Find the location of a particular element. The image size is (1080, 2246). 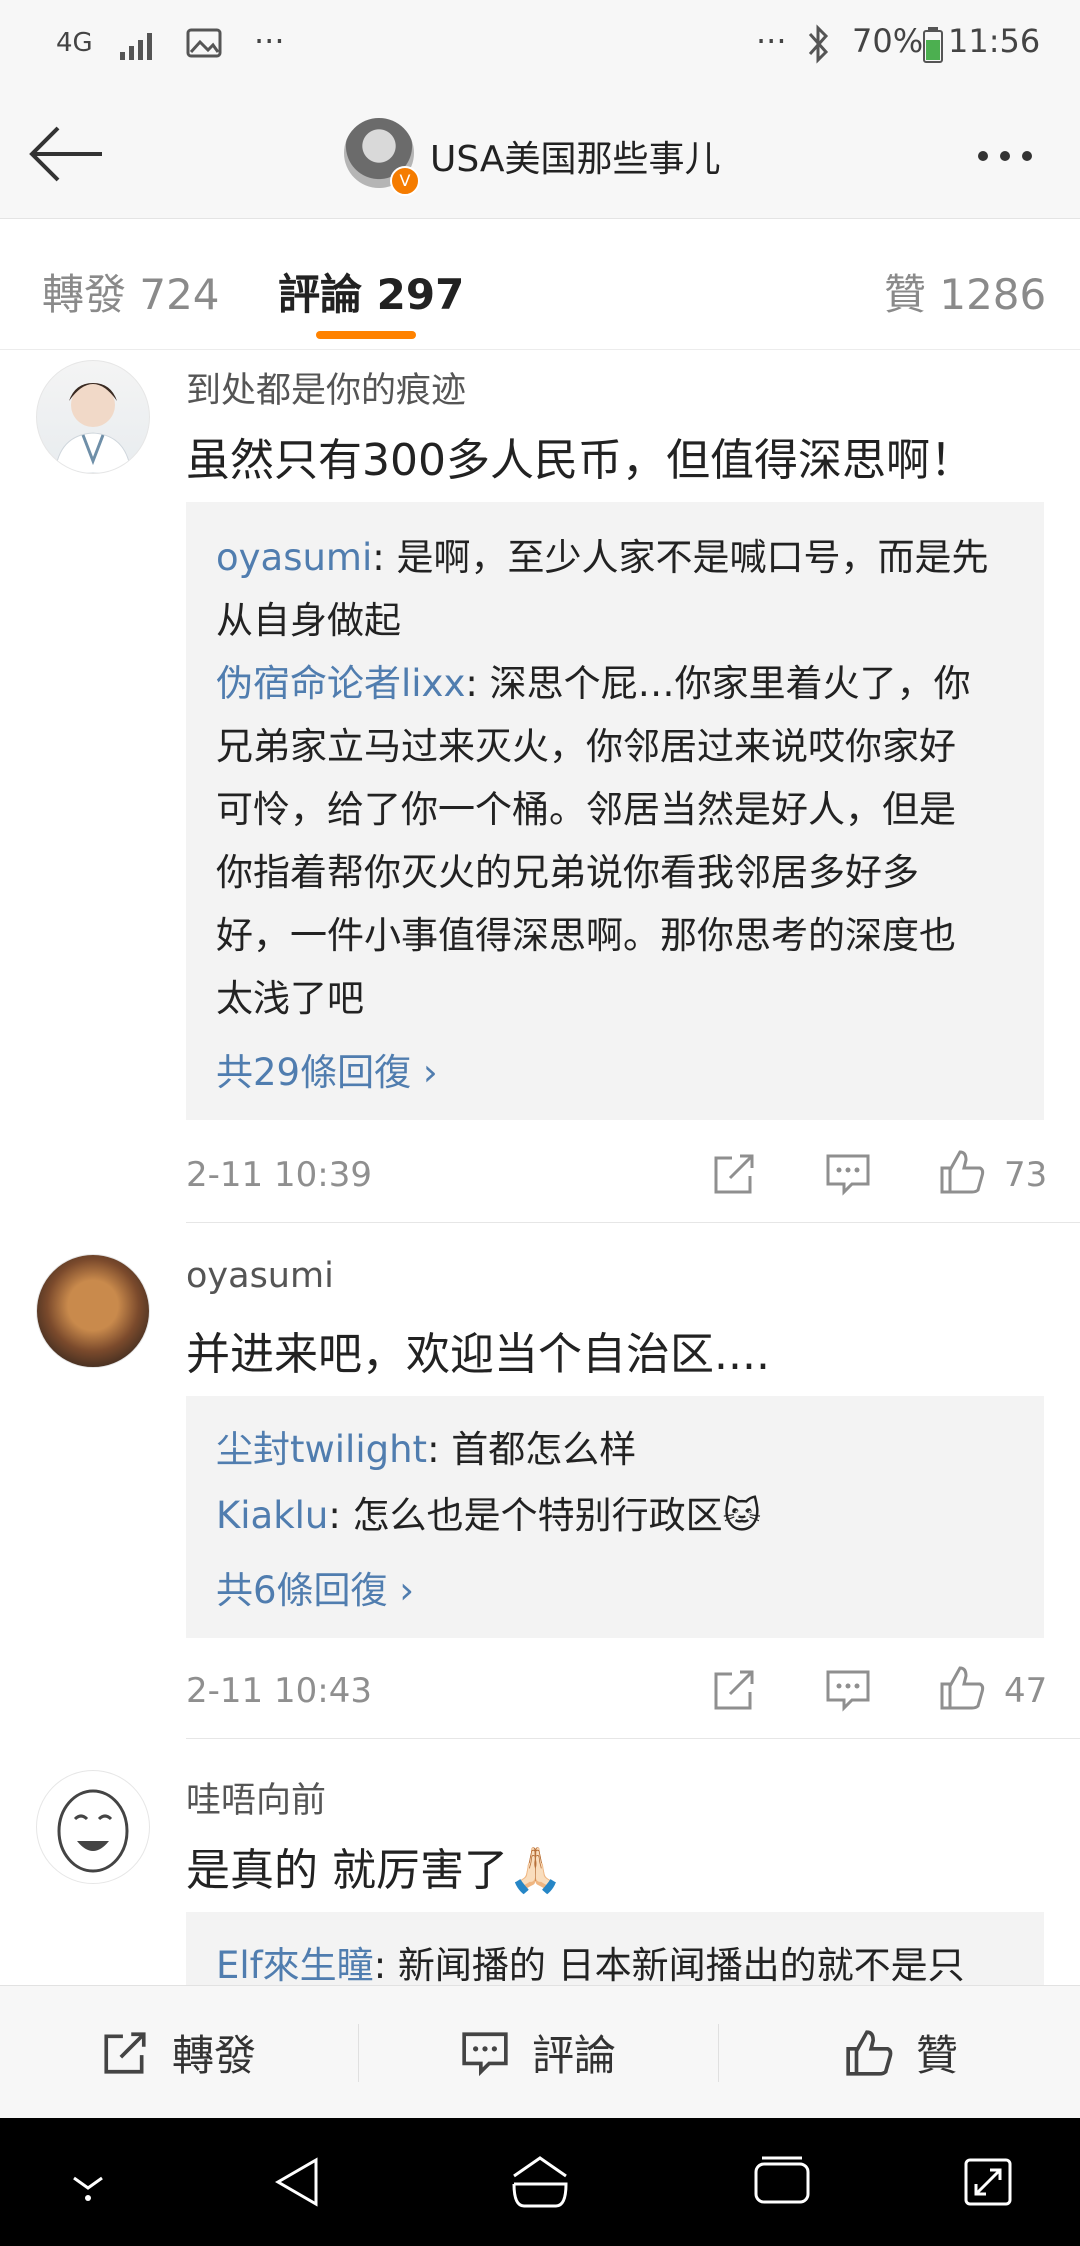

app-header: V USA美国那些事儿 is located at coordinates (540, 154).